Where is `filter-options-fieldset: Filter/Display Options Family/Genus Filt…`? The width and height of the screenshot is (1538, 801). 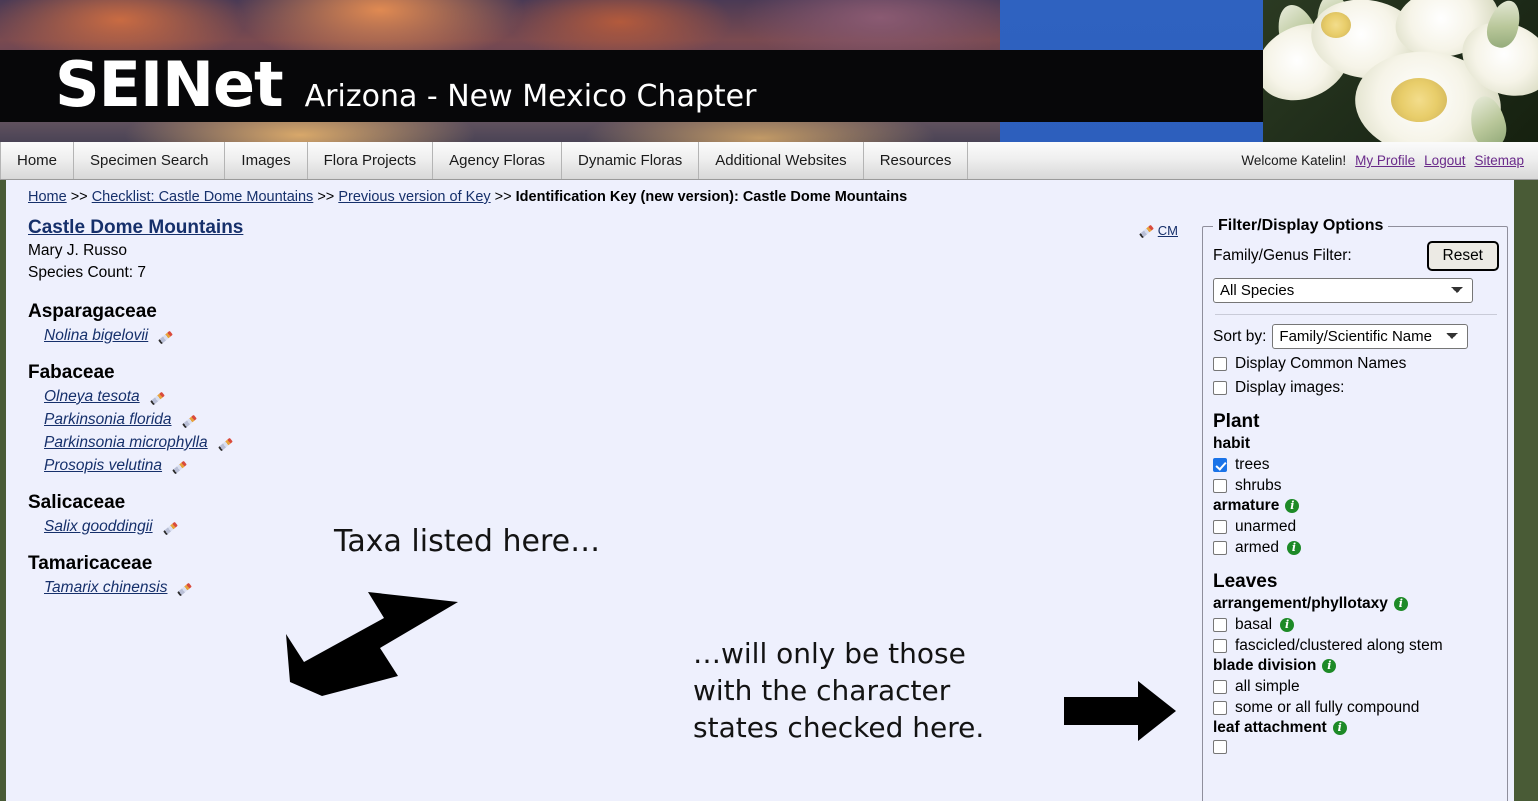
filter-options-fieldset: Filter/Display Options Family/Genus Filt… is located at coordinates (1355, 509).